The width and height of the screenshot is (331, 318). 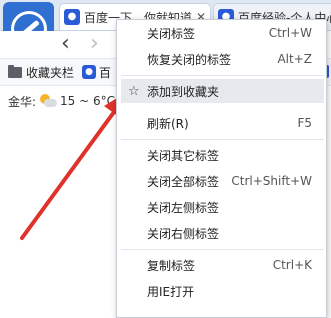 I want to click on menu-item-label: 关闭全部标签, so click(x=183, y=181).